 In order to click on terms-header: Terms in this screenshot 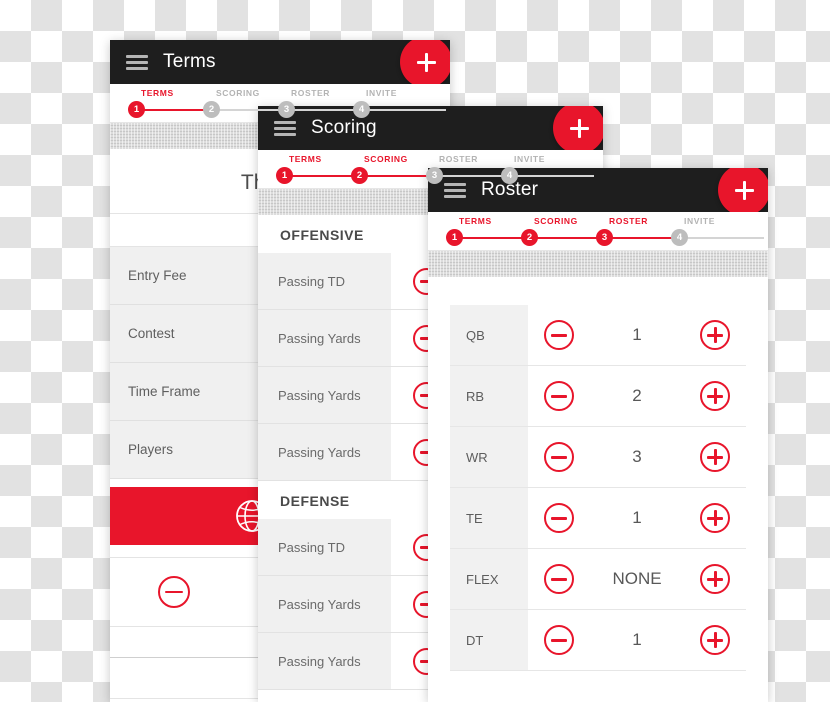, I will do `click(280, 64)`.